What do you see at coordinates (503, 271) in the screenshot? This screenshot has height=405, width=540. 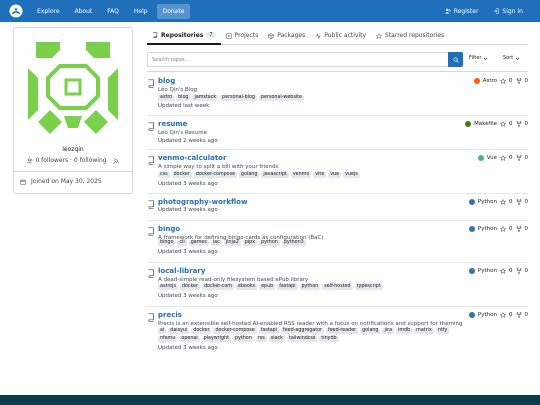 I see `star-icon` at bounding box center [503, 271].